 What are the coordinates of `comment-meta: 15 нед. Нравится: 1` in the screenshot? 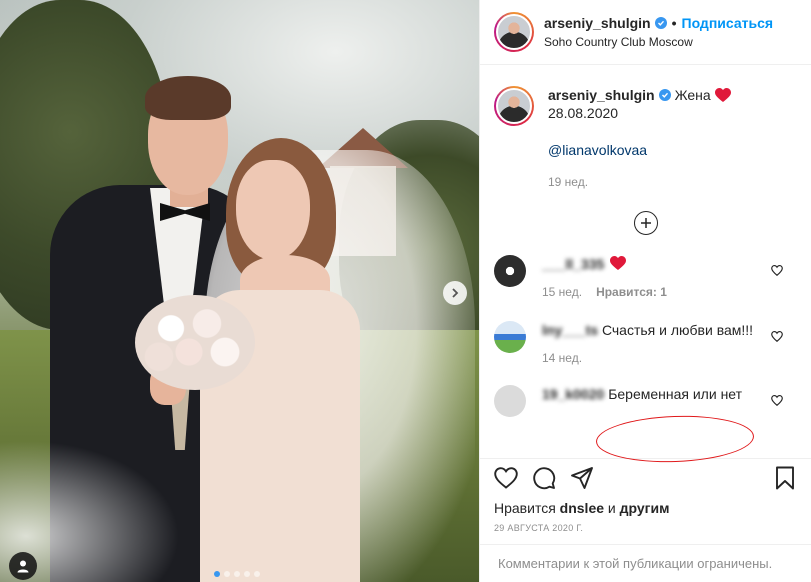 It's located at (657, 292).